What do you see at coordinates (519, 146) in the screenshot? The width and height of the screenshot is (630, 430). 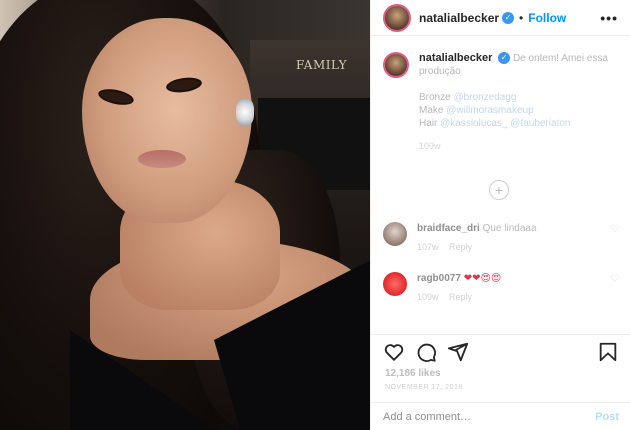 I see `caption-timestamp: 109w` at bounding box center [519, 146].